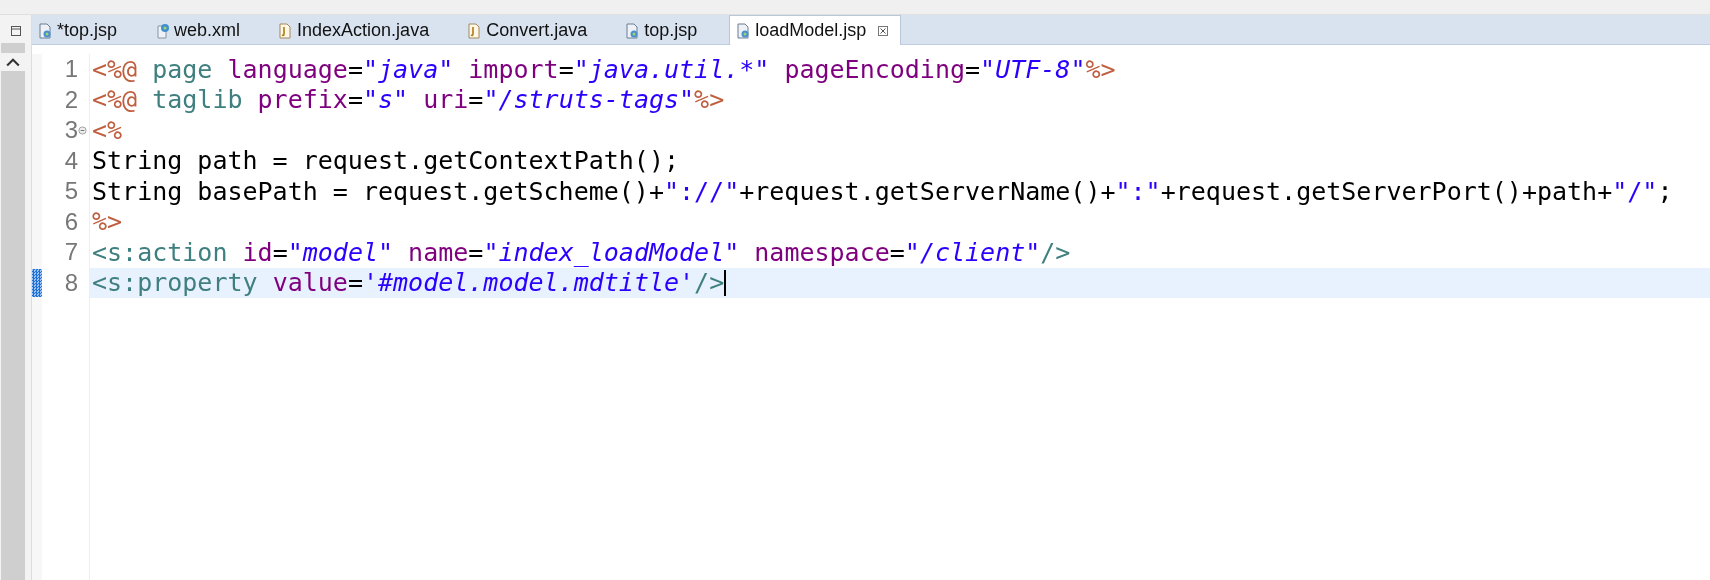 The height and width of the screenshot is (580, 1710). I want to click on code-line: <s:action id="model" name="index_loadModel" namespace="/client"/>, so click(581, 252).